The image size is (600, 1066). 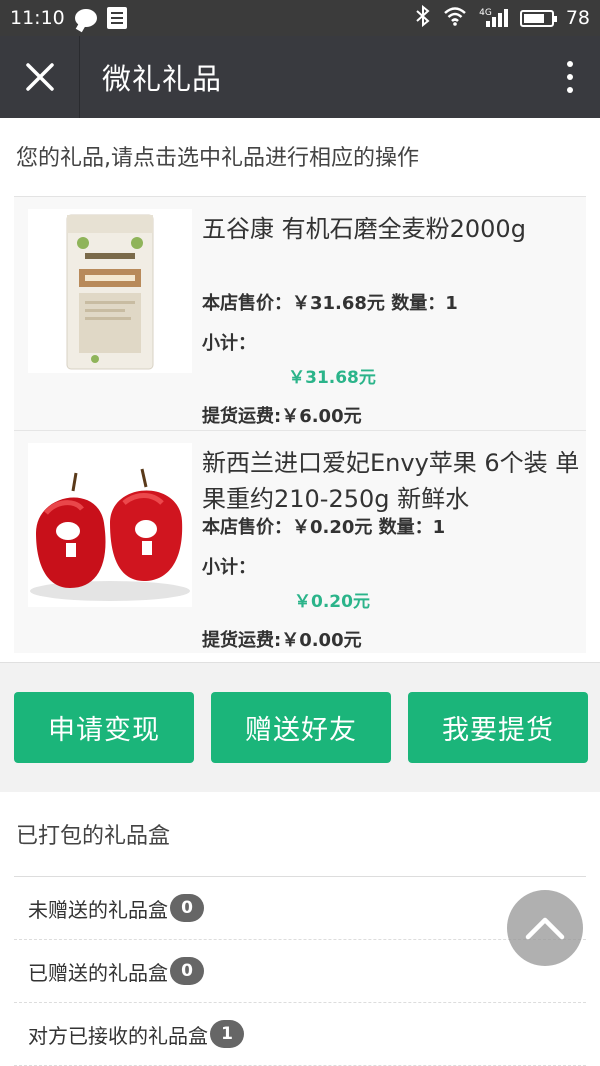 What do you see at coordinates (300, 77) in the screenshot?
I see `navbar: 微礼礼品` at bounding box center [300, 77].